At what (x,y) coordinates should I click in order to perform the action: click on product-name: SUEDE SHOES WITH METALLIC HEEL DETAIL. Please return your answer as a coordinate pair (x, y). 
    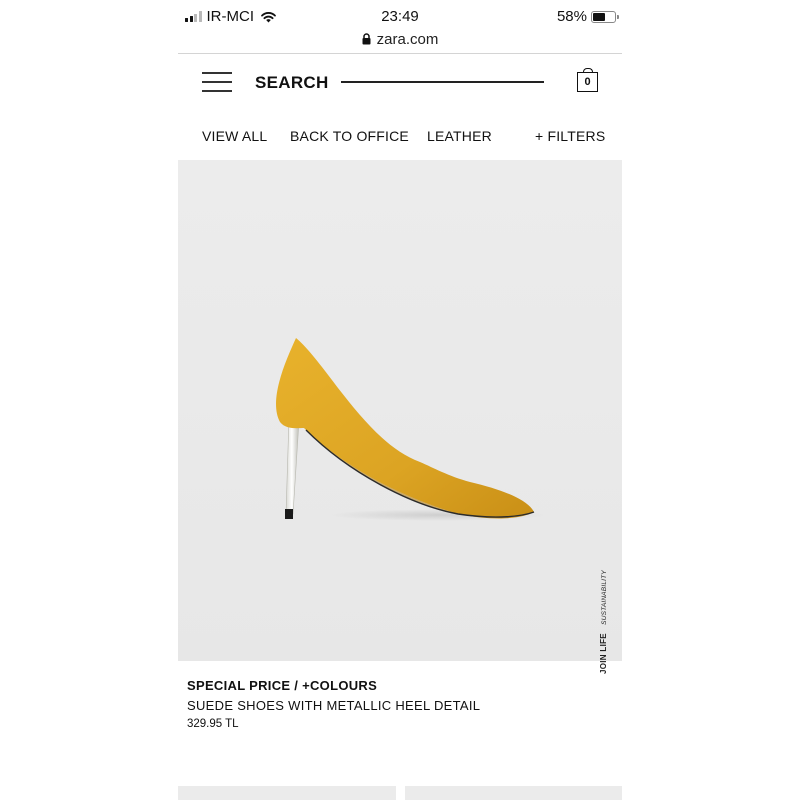
    Looking at the image, I should click on (397, 705).